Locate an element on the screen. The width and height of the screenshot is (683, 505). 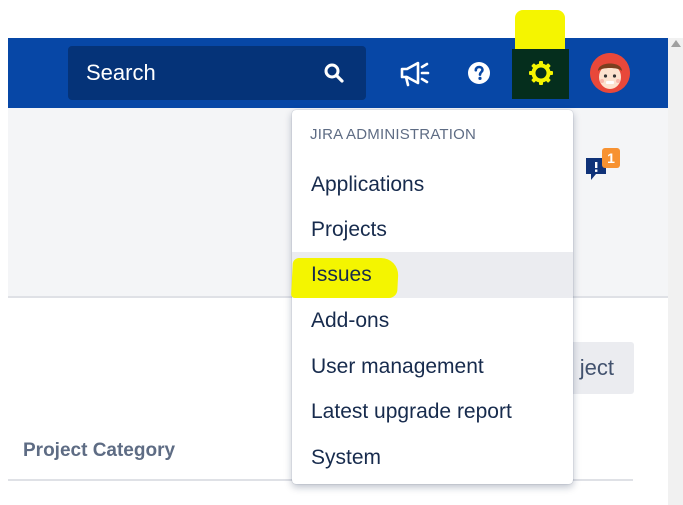
column-header-project-category: Project Category is located at coordinates (99, 451).